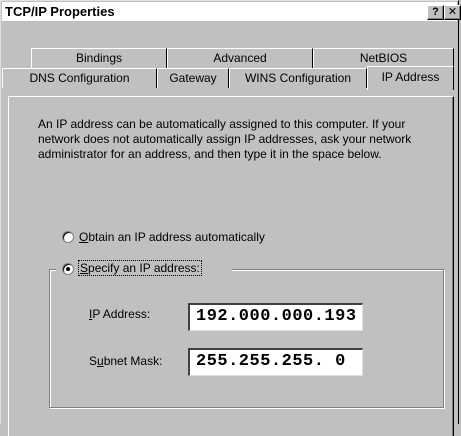 The height and width of the screenshot is (436, 461). I want to click on ip-address-label: IP Address:, so click(119, 314).